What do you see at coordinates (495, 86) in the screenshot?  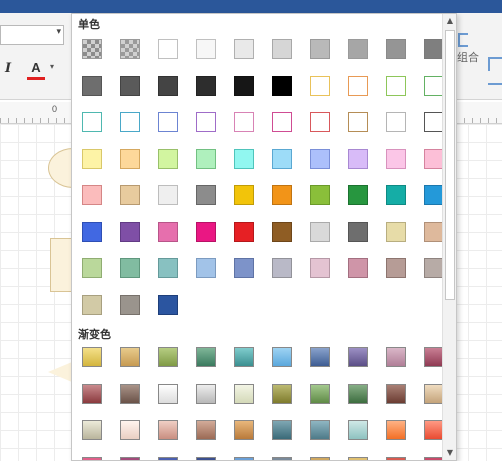 I see `distribute-icon` at bounding box center [495, 86].